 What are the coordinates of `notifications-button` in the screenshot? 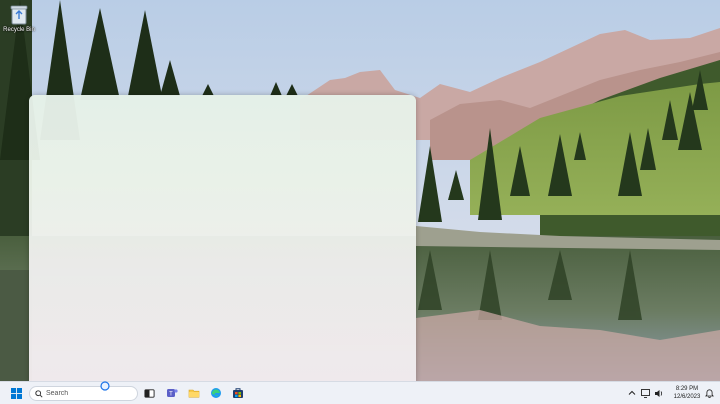 It's located at (709, 393).